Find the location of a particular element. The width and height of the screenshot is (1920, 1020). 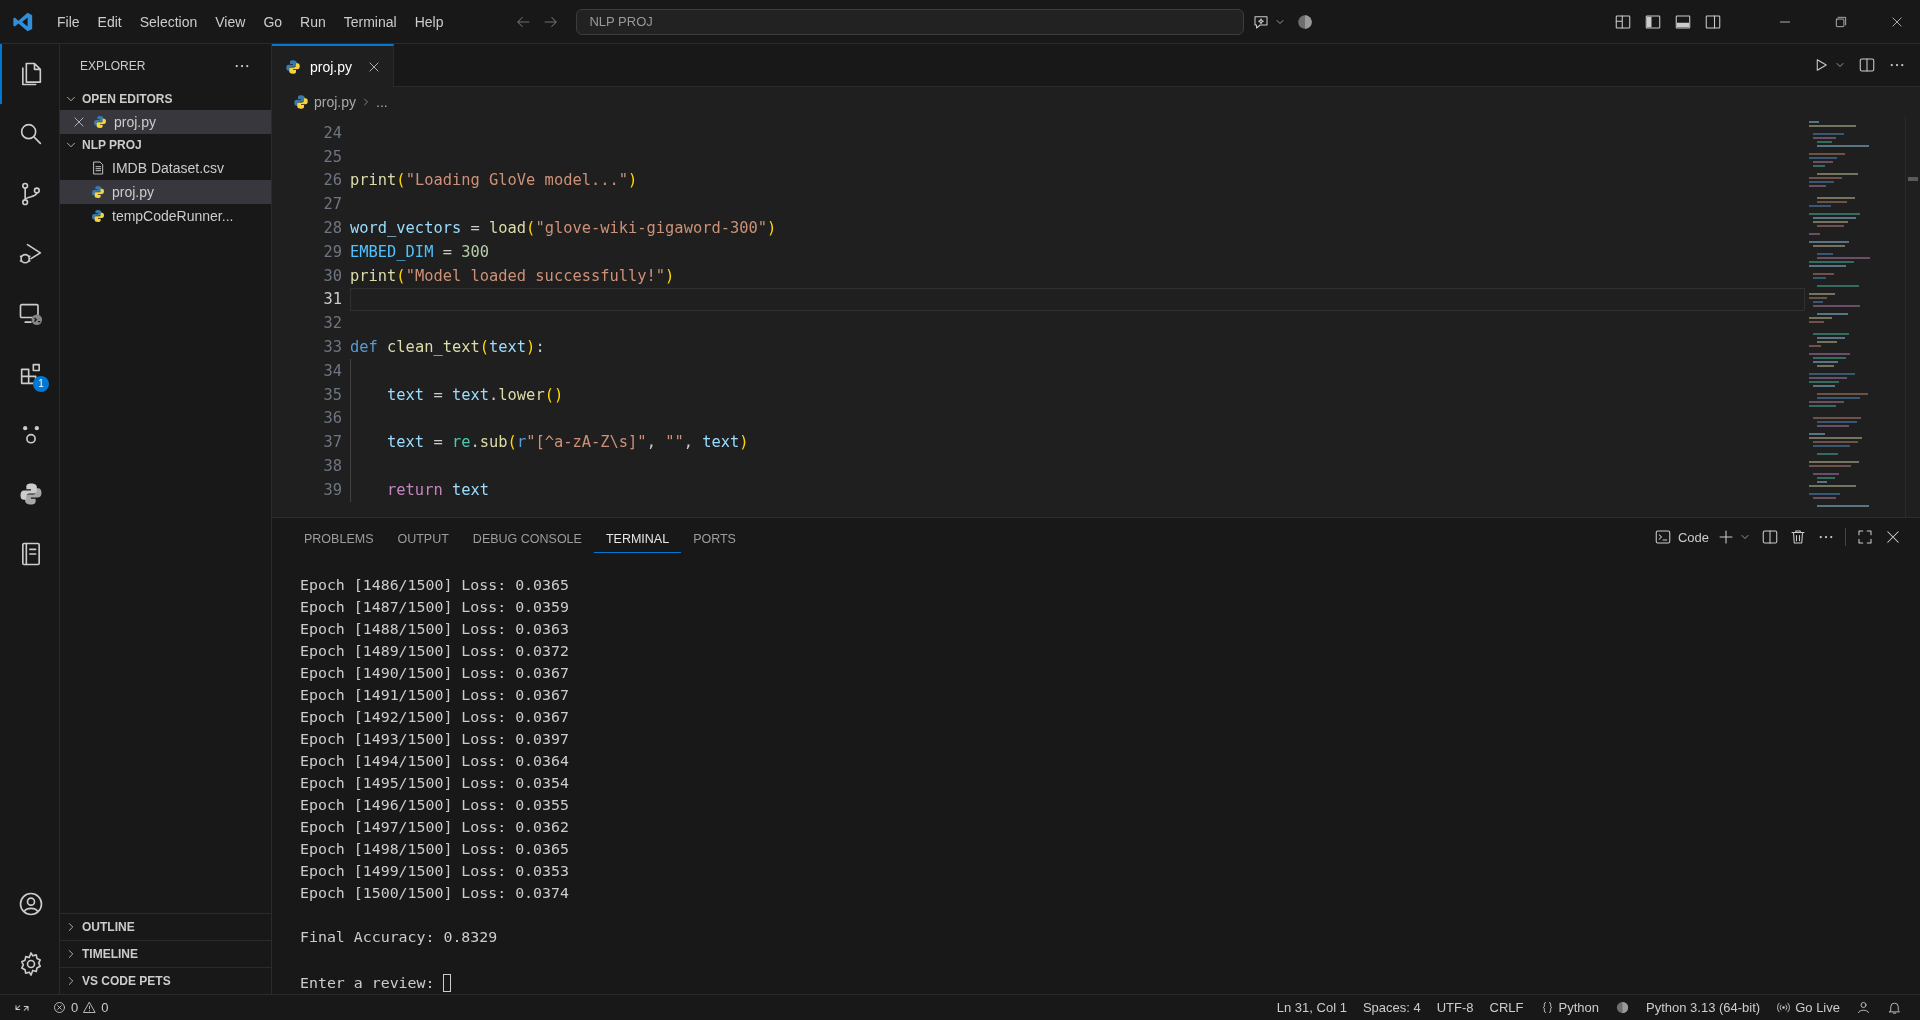

panel-tab: PORTS is located at coordinates (714, 537).